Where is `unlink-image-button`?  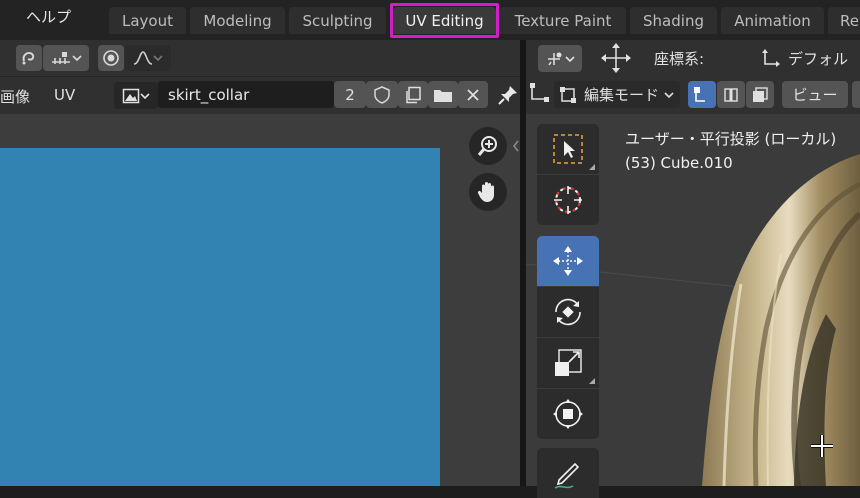 unlink-image-button is located at coordinates (473, 94).